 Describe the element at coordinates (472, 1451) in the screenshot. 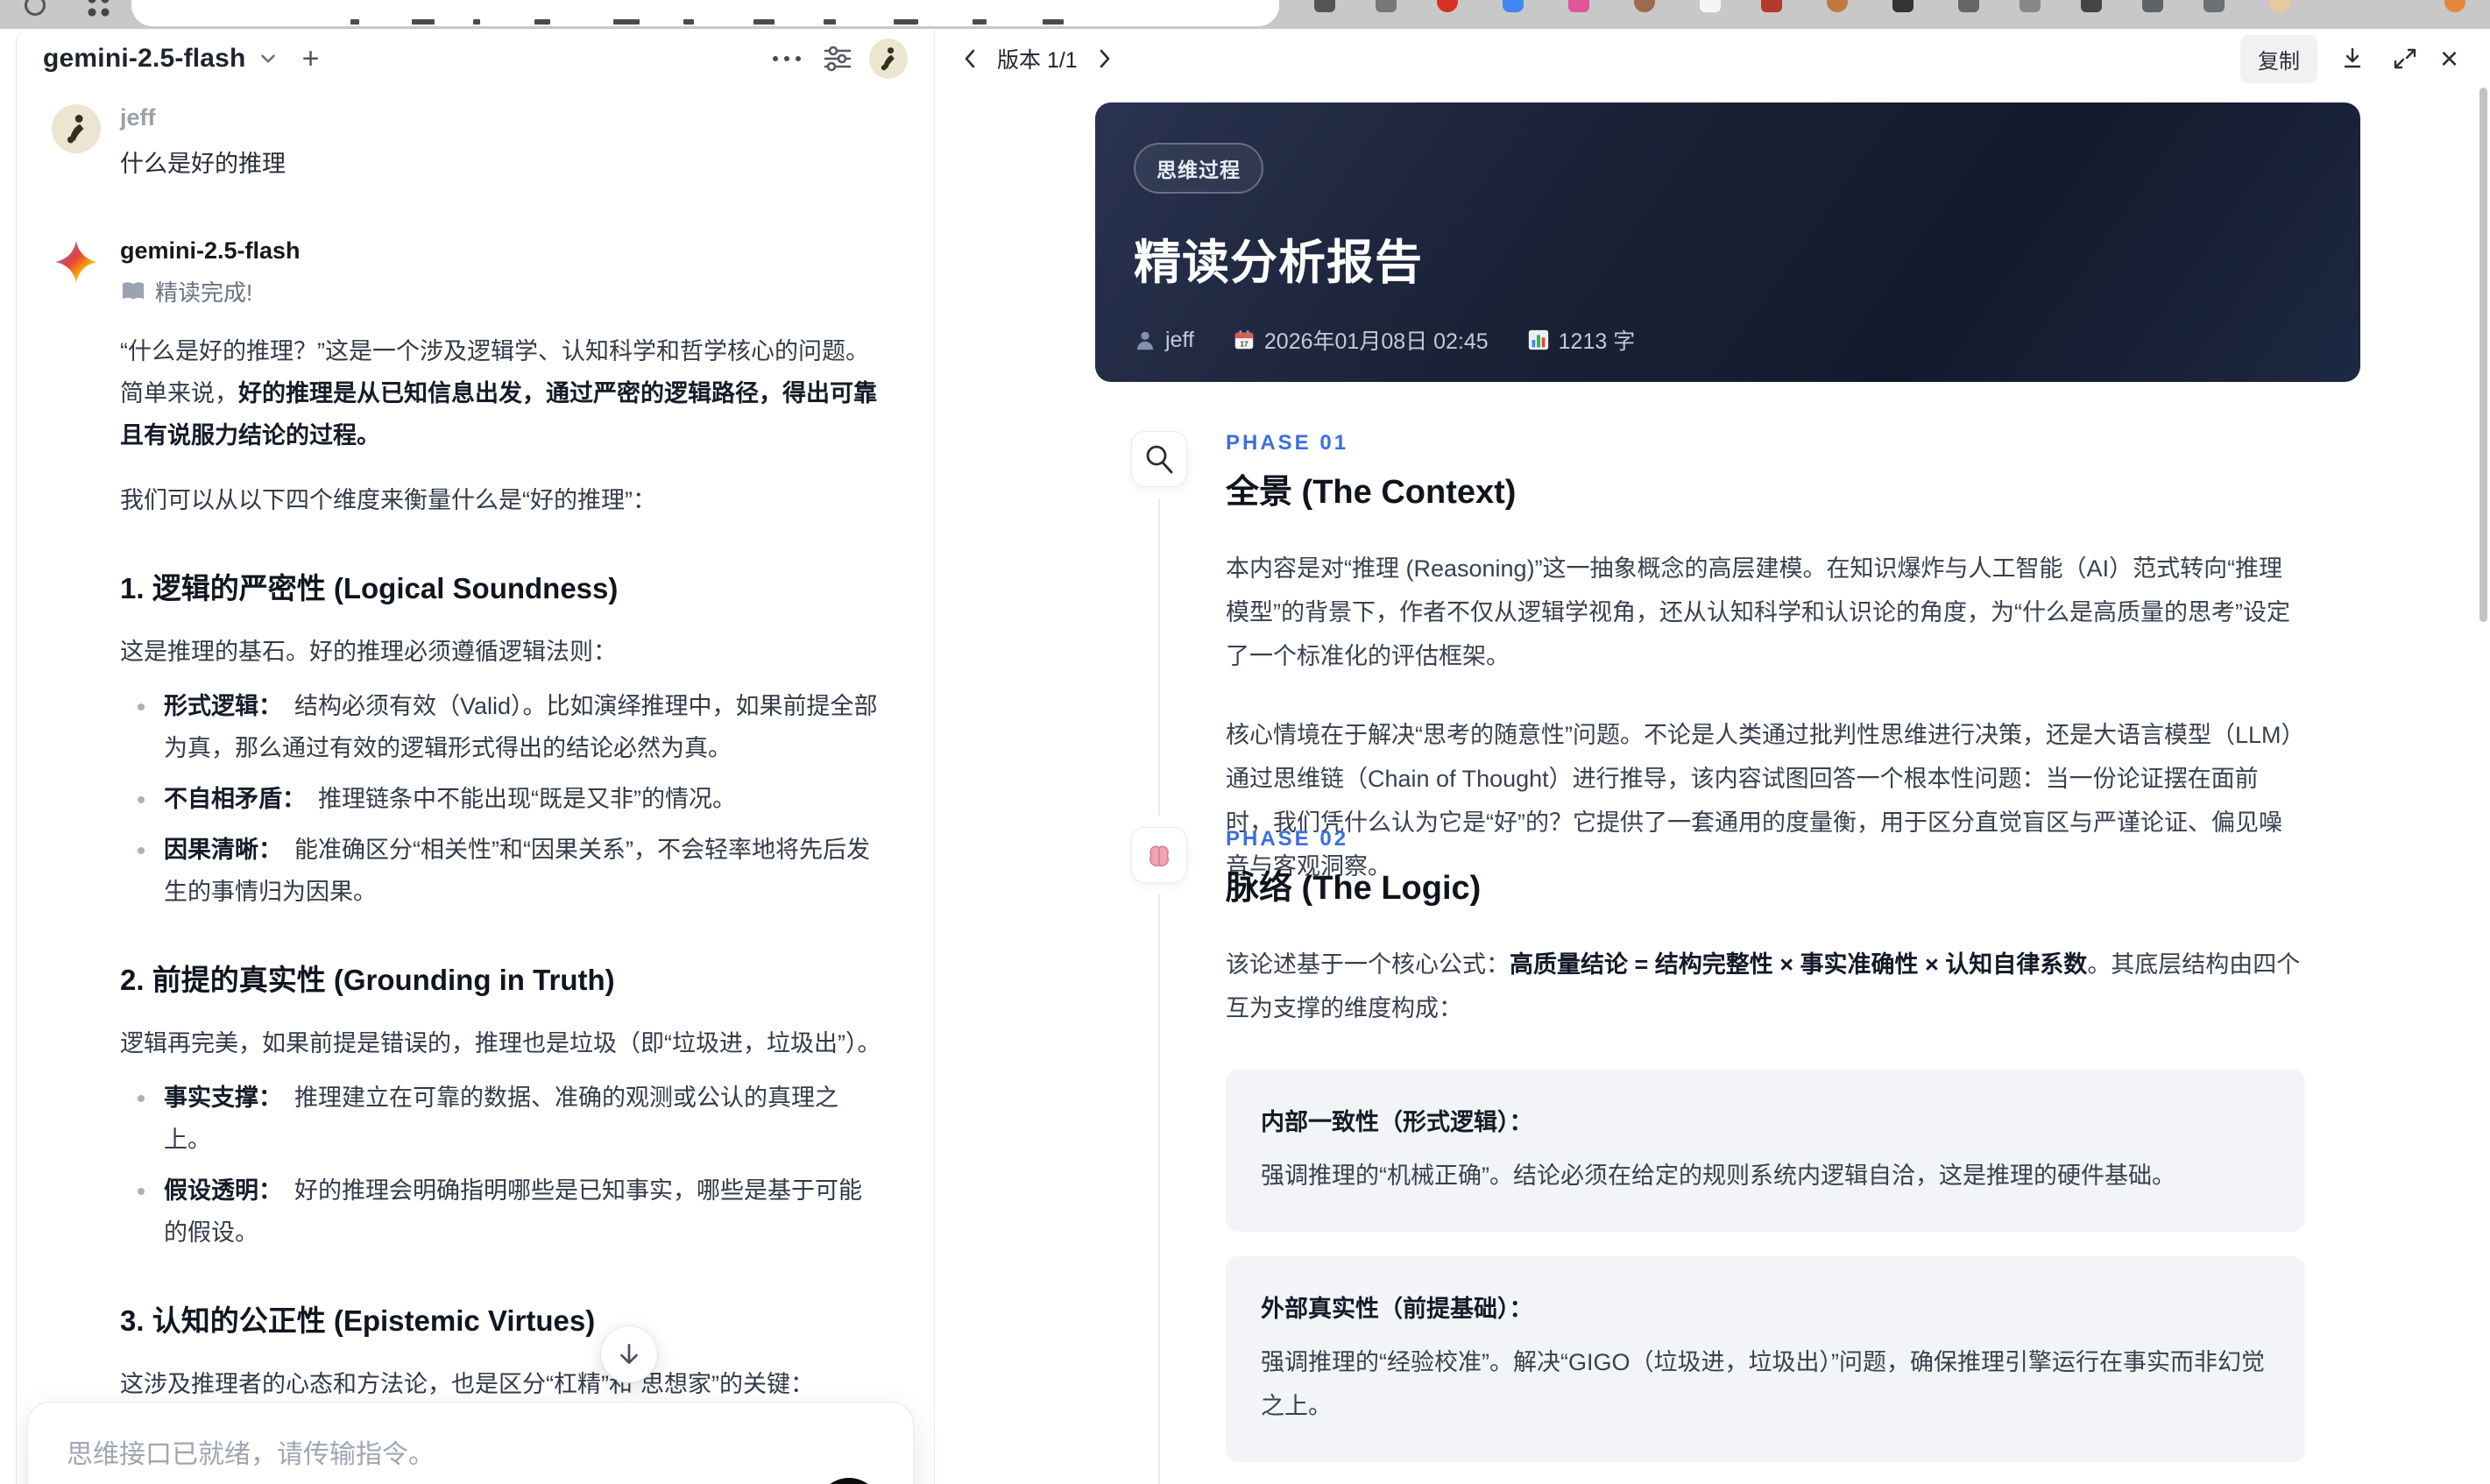

I see `composer-placeholder: 思维接口已就绪，请传输指令。` at that location.